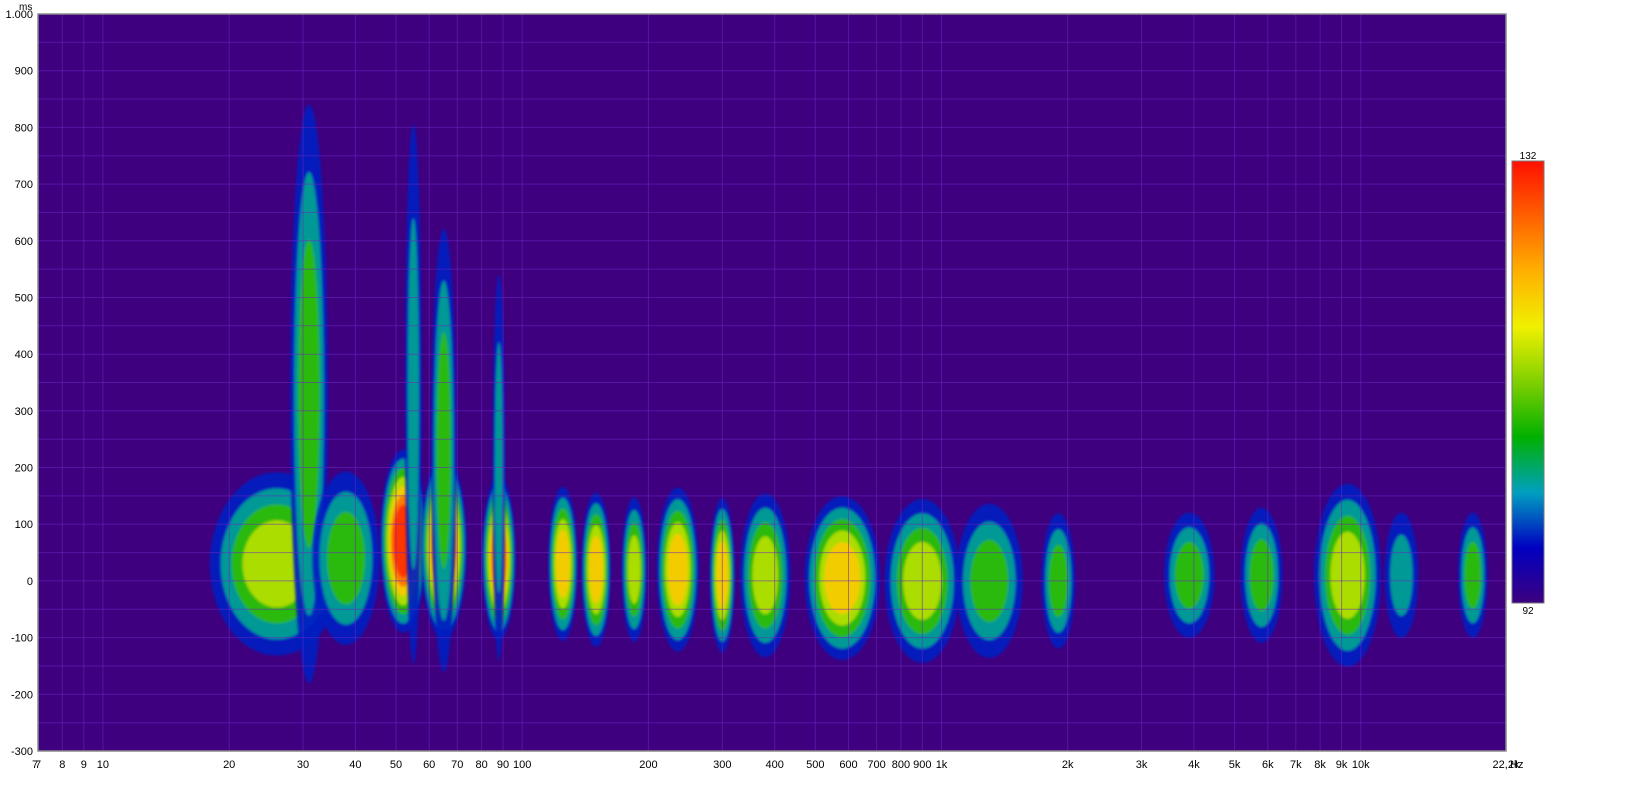 The height and width of the screenshot is (803, 1634). Describe the element at coordinates (24, 299) in the screenshot. I see `y-tick-label: 500` at that location.